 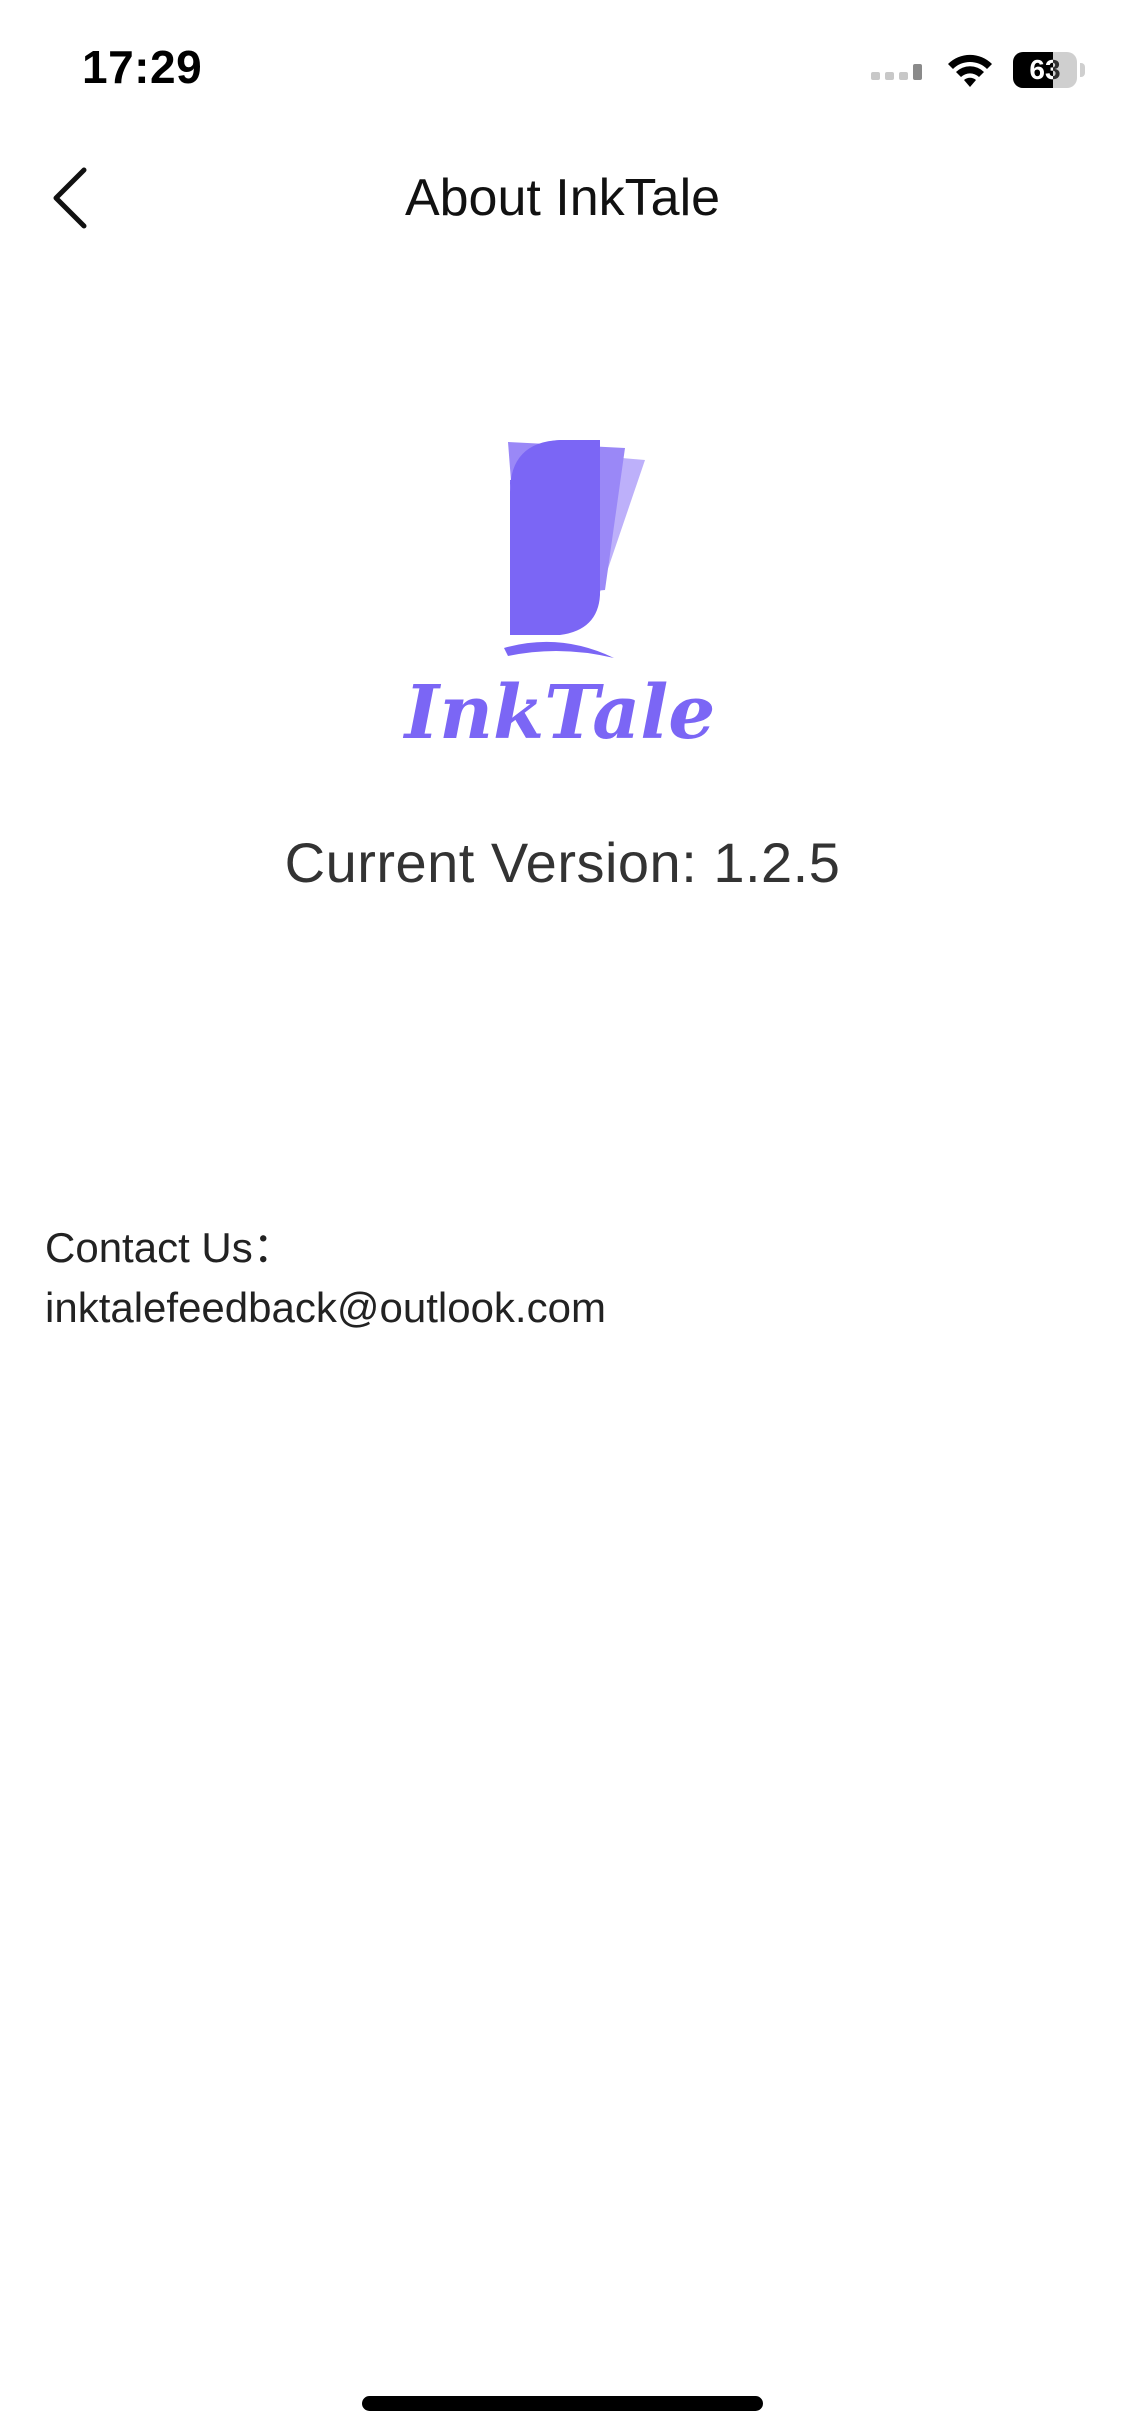 What do you see at coordinates (170, 1247) in the screenshot?
I see `contact-label: Contact Us：` at bounding box center [170, 1247].